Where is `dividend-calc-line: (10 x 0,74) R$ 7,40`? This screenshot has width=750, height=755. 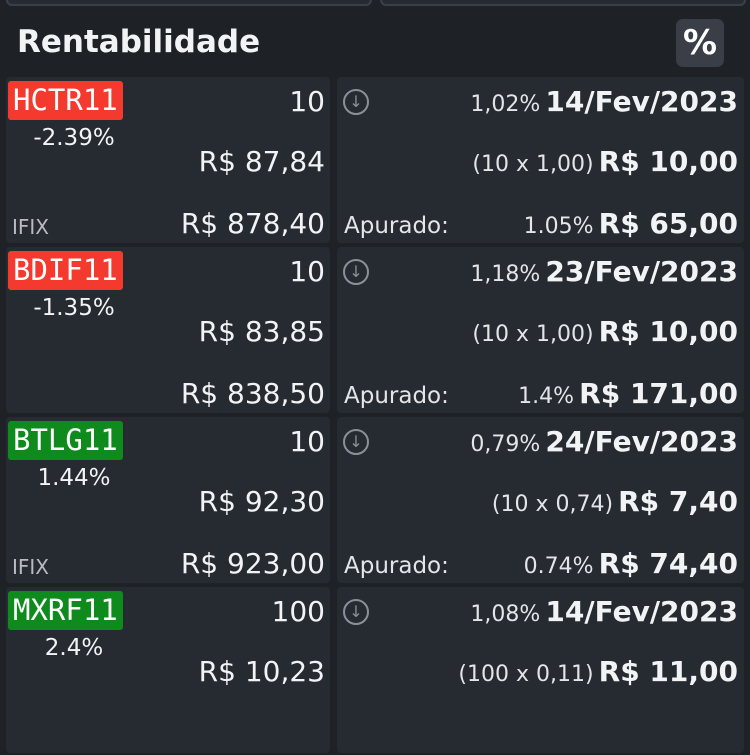
dividend-calc-line: (10 x 0,74) R$ 7,40 is located at coordinates (615, 501).